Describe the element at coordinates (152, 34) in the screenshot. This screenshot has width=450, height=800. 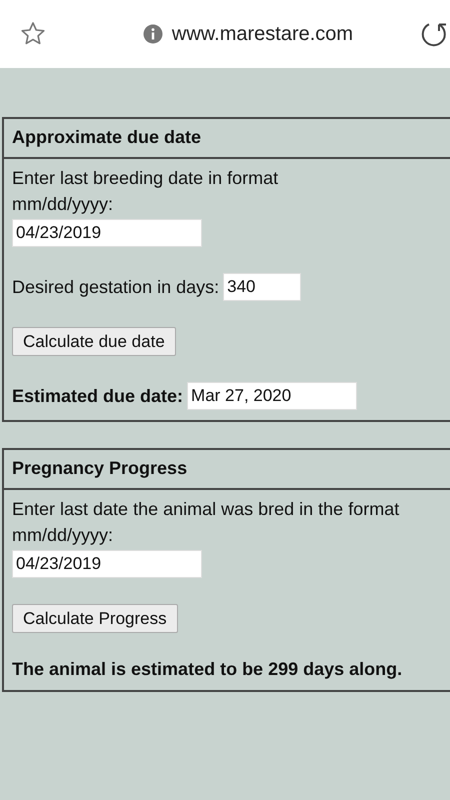
I see `info-icon` at that location.